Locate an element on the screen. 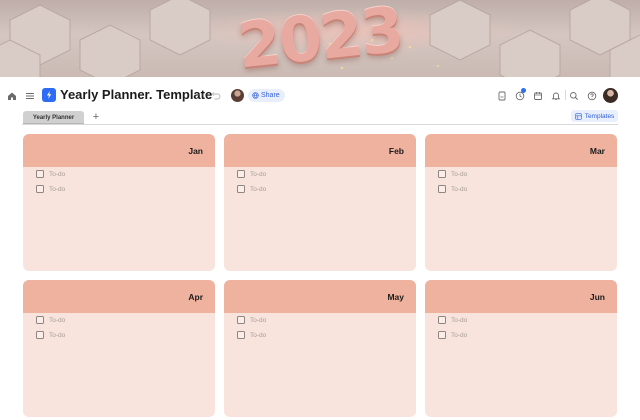 This screenshot has width=640, height=420. collaborator-avatar is located at coordinates (237, 95).